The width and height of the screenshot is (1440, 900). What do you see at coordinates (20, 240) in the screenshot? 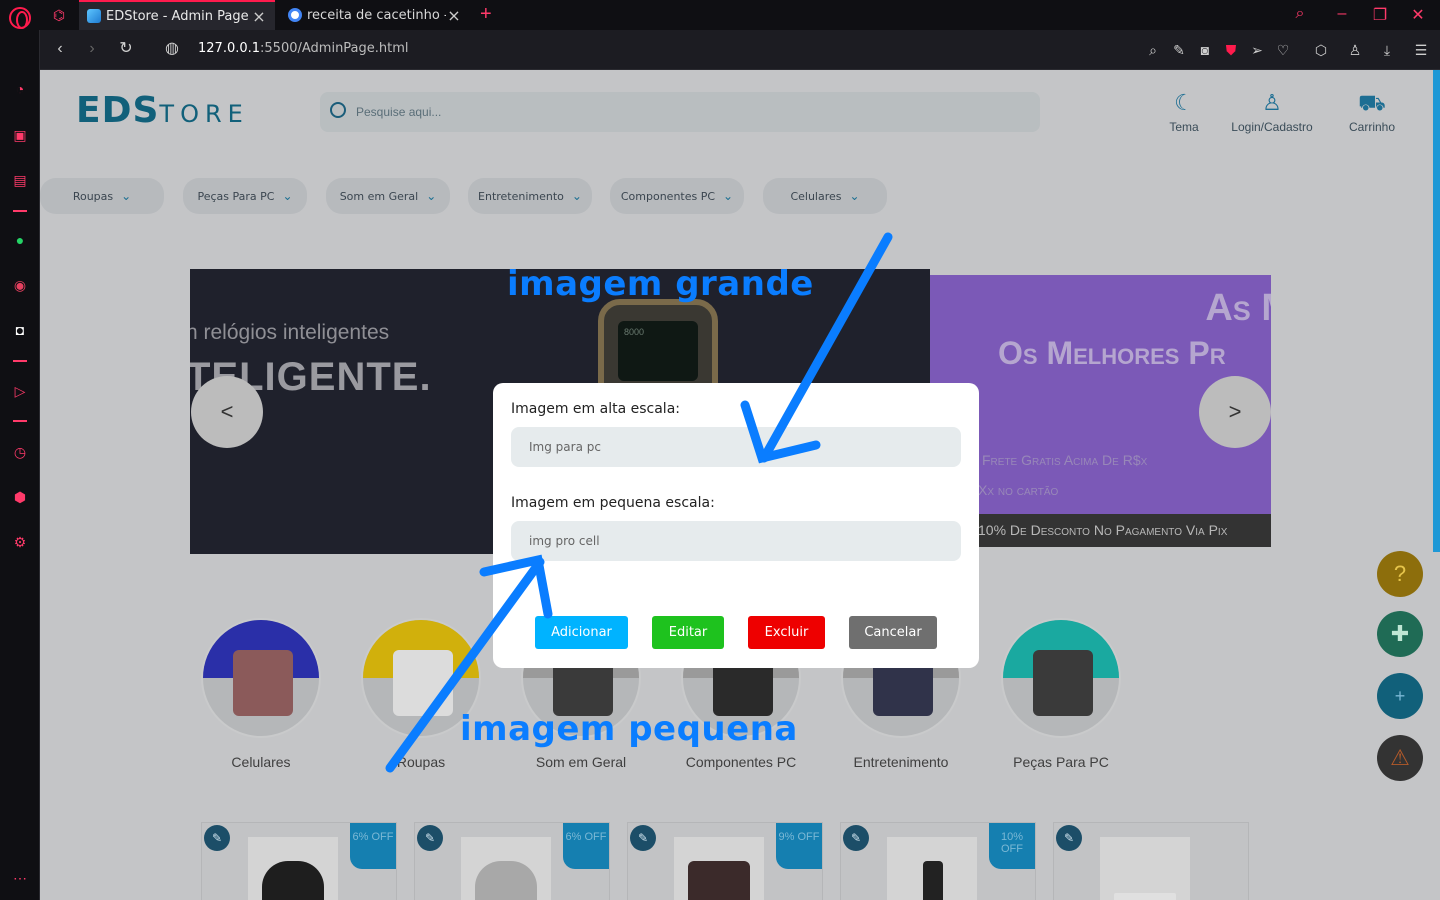
I see `whatsapp-icon: ●` at bounding box center [20, 240].